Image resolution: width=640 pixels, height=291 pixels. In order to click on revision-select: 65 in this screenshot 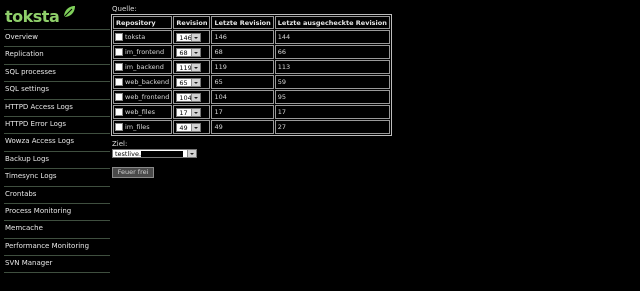, I will do `click(189, 82)`.